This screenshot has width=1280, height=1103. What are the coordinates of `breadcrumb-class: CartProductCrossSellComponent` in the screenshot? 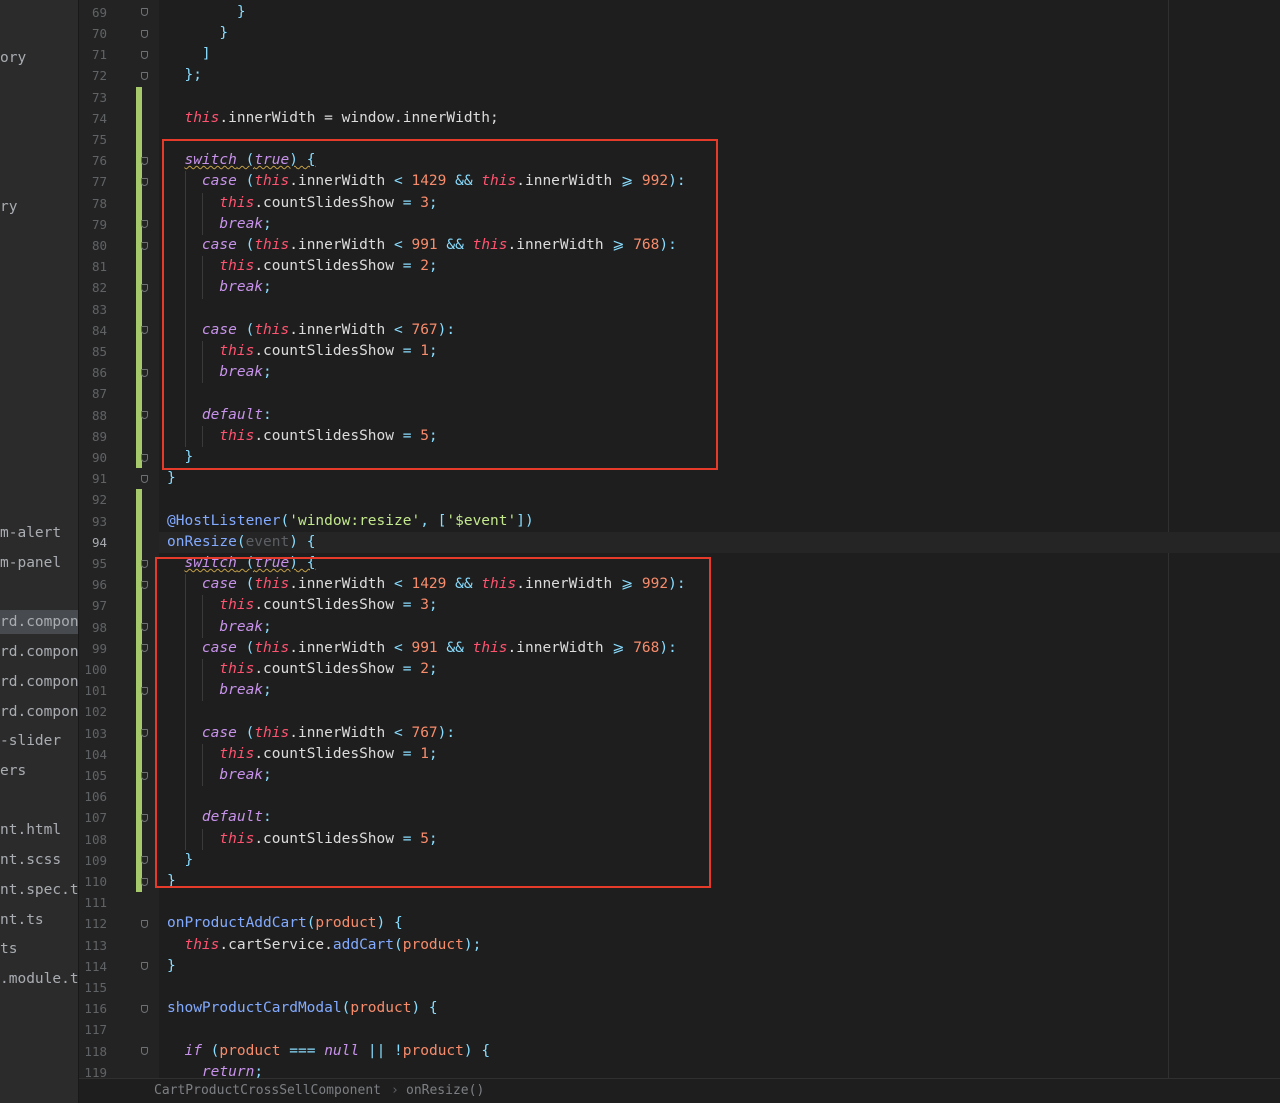 It's located at (267, 1091).